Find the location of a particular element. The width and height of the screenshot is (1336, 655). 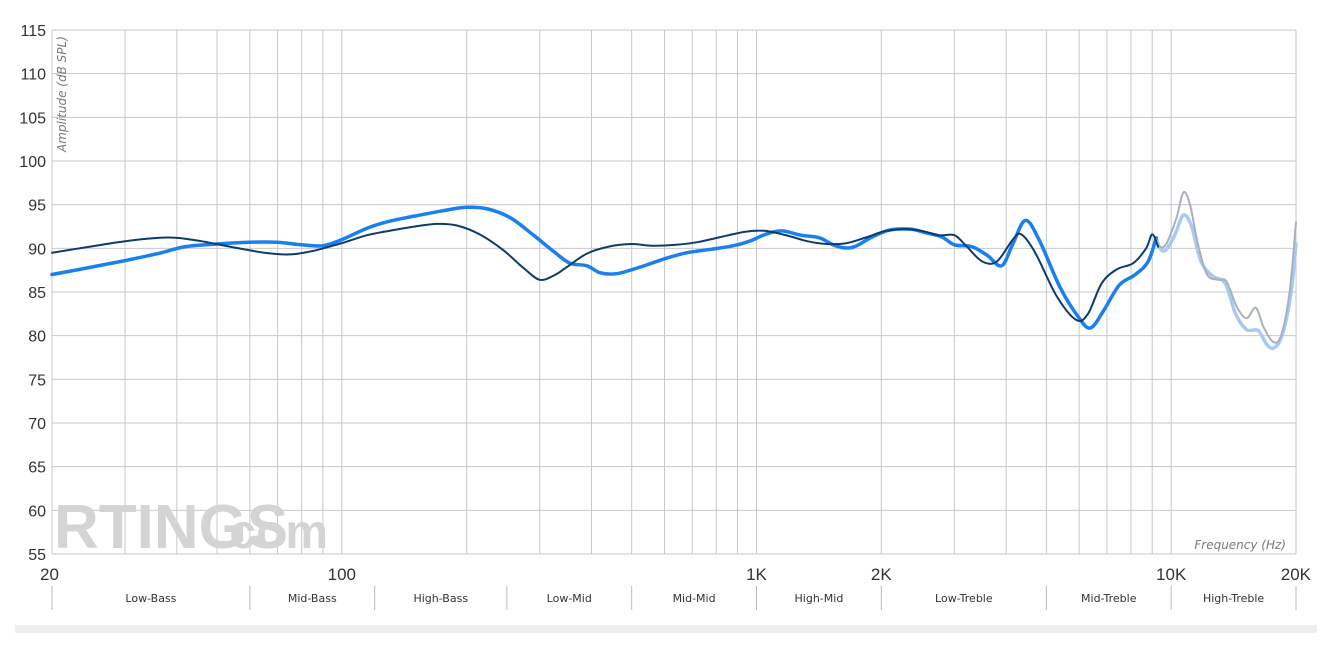

x-axis-ticks: 20 100 1K 2K 10K 20K is located at coordinates (676, 574).